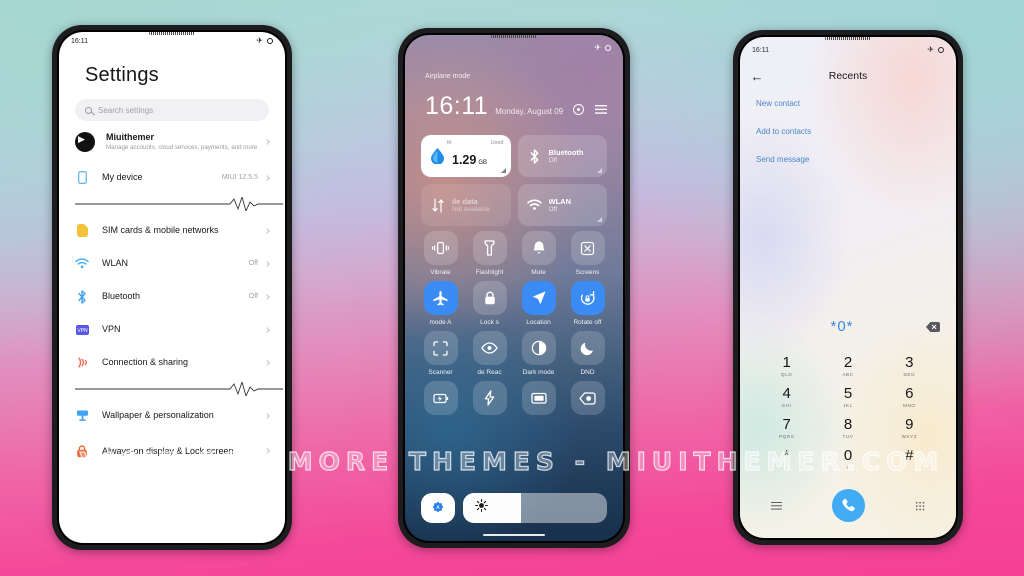 Image resolution: width=1024 pixels, height=576 pixels. Describe the element at coordinates (847, 366) in the screenshot. I see `key-2: 2 ABC` at that location.